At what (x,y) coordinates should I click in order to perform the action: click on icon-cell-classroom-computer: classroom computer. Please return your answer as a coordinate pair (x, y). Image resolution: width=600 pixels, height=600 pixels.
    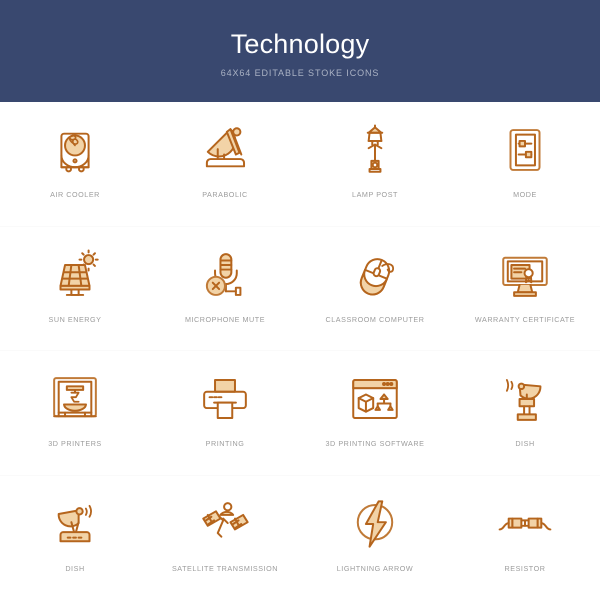
    Looking at the image, I should click on (375, 288).